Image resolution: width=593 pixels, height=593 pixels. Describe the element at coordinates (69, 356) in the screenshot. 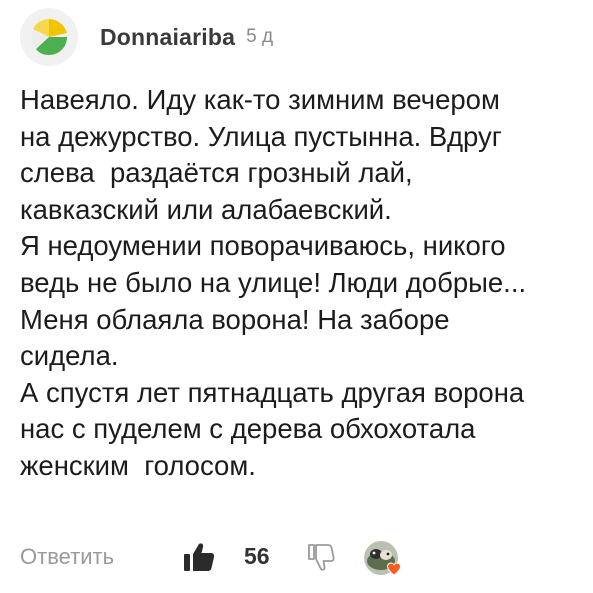

I see `comment-text-line: сидела.` at that location.